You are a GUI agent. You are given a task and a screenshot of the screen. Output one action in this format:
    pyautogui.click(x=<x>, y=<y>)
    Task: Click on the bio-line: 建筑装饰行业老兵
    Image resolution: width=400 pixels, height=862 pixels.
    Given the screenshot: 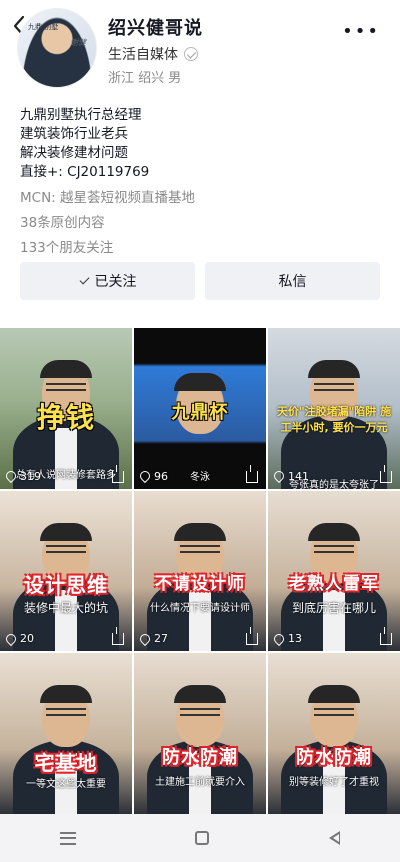 What is the action you would take?
    pyautogui.click(x=74, y=134)
    